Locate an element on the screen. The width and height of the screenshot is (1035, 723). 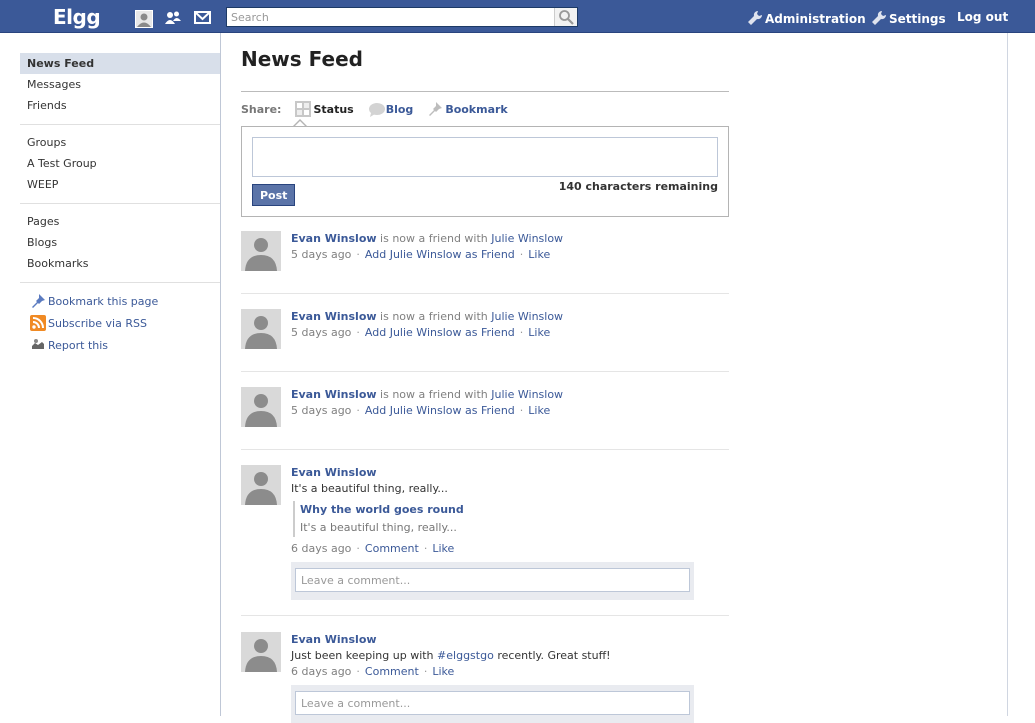
tab-blog-label: Blog is located at coordinates (399, 109).